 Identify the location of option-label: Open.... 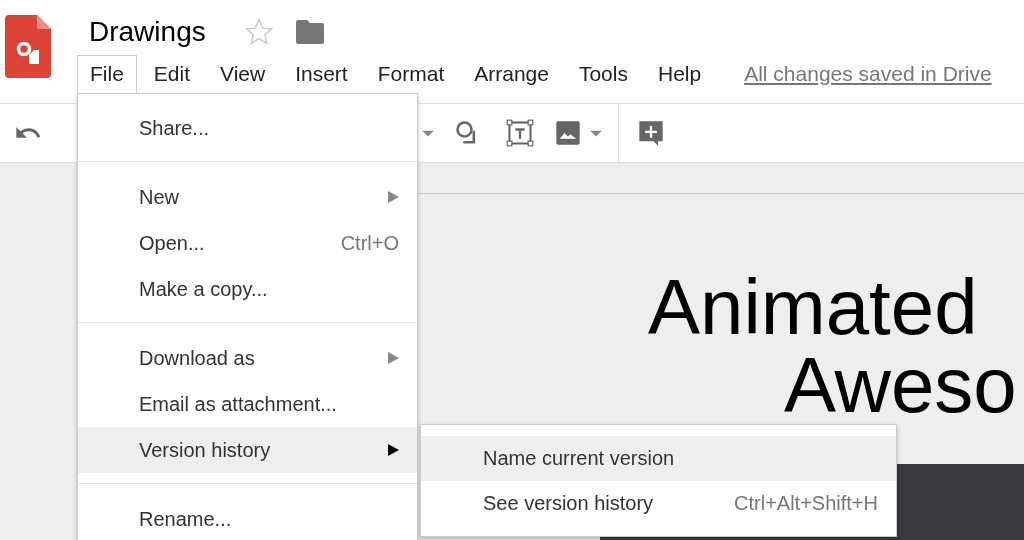
(172, 243).